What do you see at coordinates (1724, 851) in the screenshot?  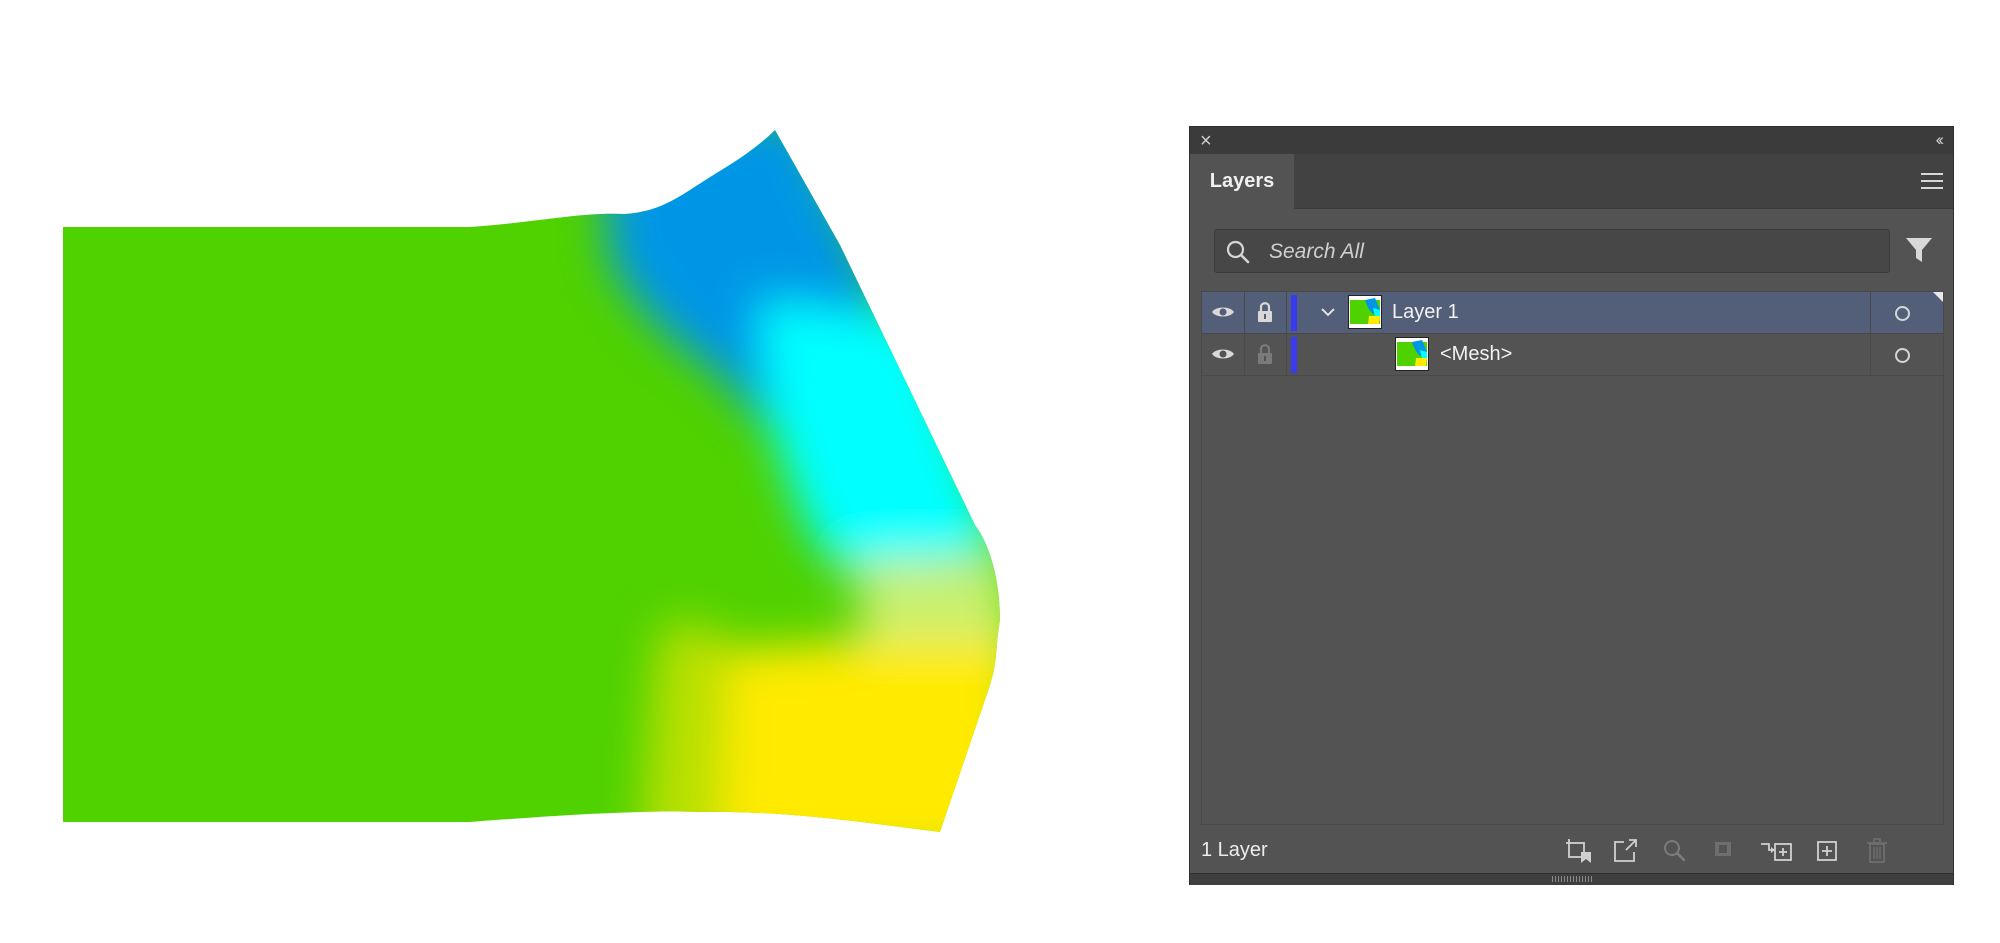 I see `make-clipping-mask-icon` at bounding box center [1724, 851].